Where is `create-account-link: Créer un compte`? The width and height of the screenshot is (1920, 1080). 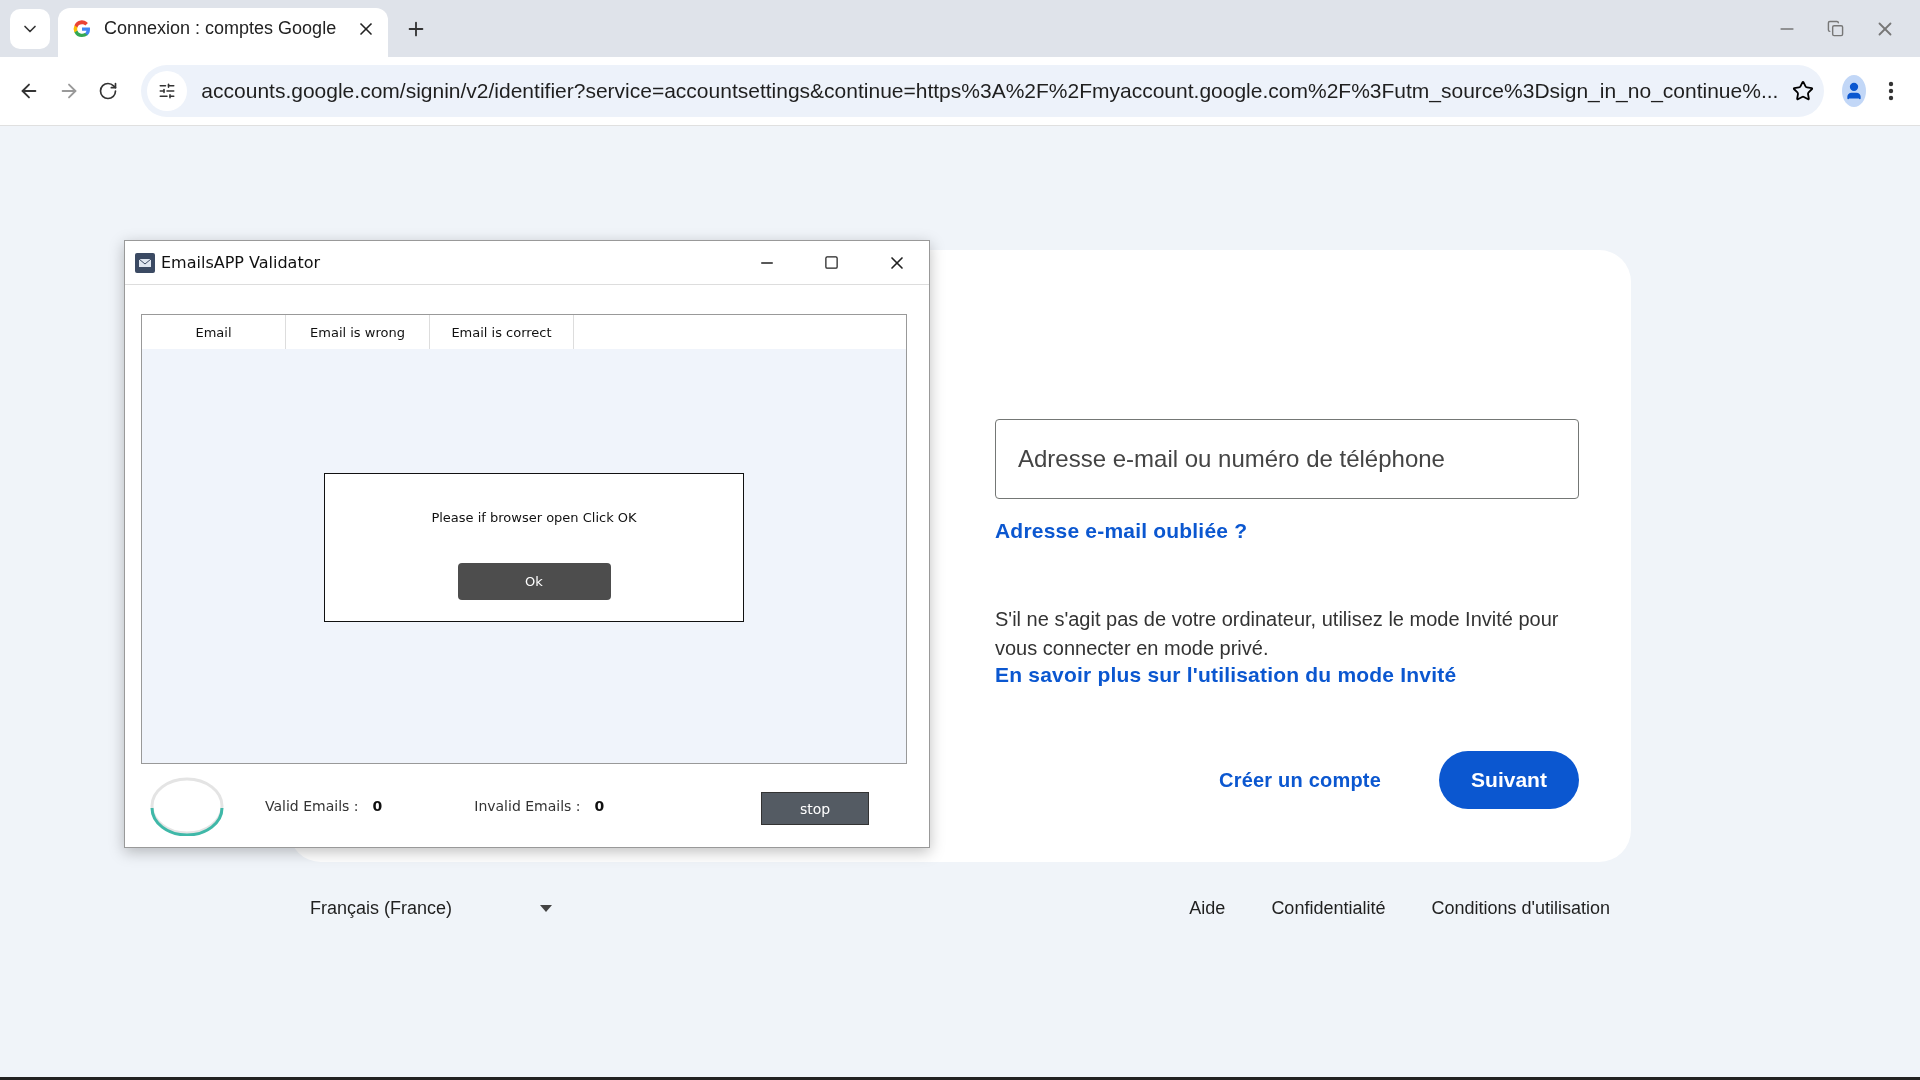
create-account-link: Créer un compte is located at coordinates (1300, 780).